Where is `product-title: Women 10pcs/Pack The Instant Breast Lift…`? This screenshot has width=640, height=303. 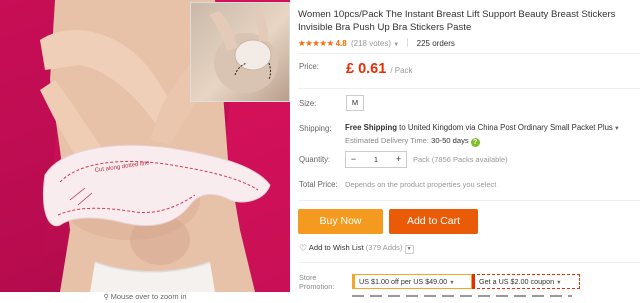
product-title: Women 10pcs/Pack The Instant Breast Lift… is located at coordinates (457, 21).